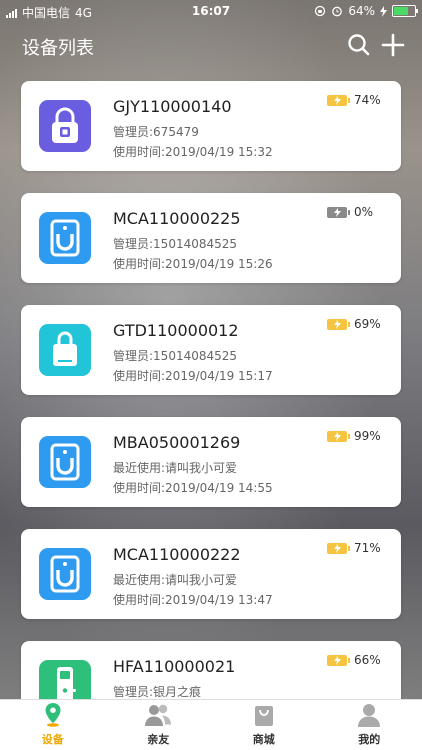 This screenshot has height=750, width=422. What do you see at coordinates (193, 488) in the screenshot?
I see `device-usage-time: 使用时间:2019/04/19 14:55` at bounding box center [193, 488].